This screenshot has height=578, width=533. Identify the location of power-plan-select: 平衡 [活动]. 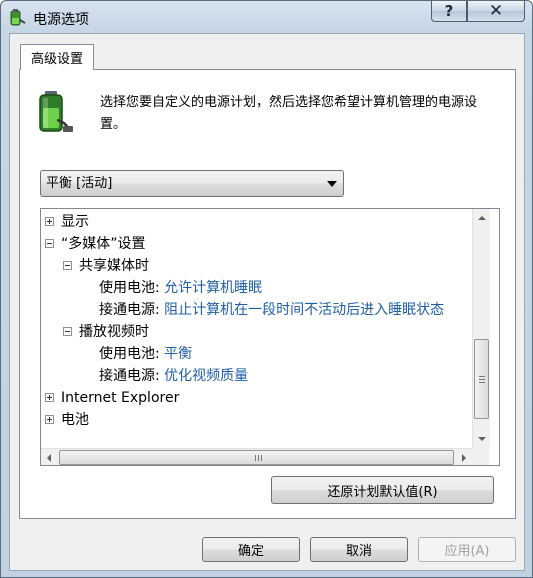
(192, 183).